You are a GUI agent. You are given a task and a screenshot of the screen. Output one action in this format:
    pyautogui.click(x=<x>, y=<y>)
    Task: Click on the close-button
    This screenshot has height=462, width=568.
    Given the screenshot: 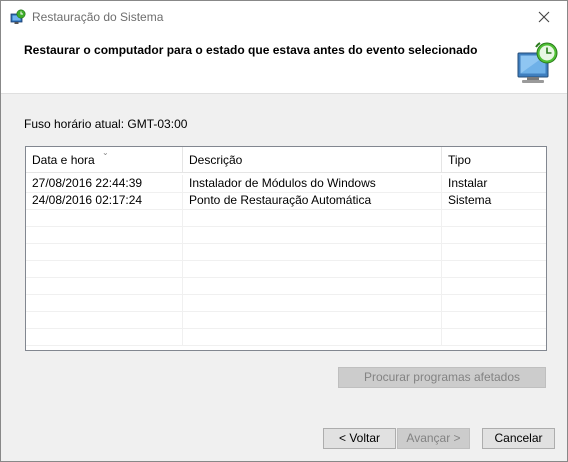 What is the action you would take?
    pyautogui.click(x=544, y=17)
    